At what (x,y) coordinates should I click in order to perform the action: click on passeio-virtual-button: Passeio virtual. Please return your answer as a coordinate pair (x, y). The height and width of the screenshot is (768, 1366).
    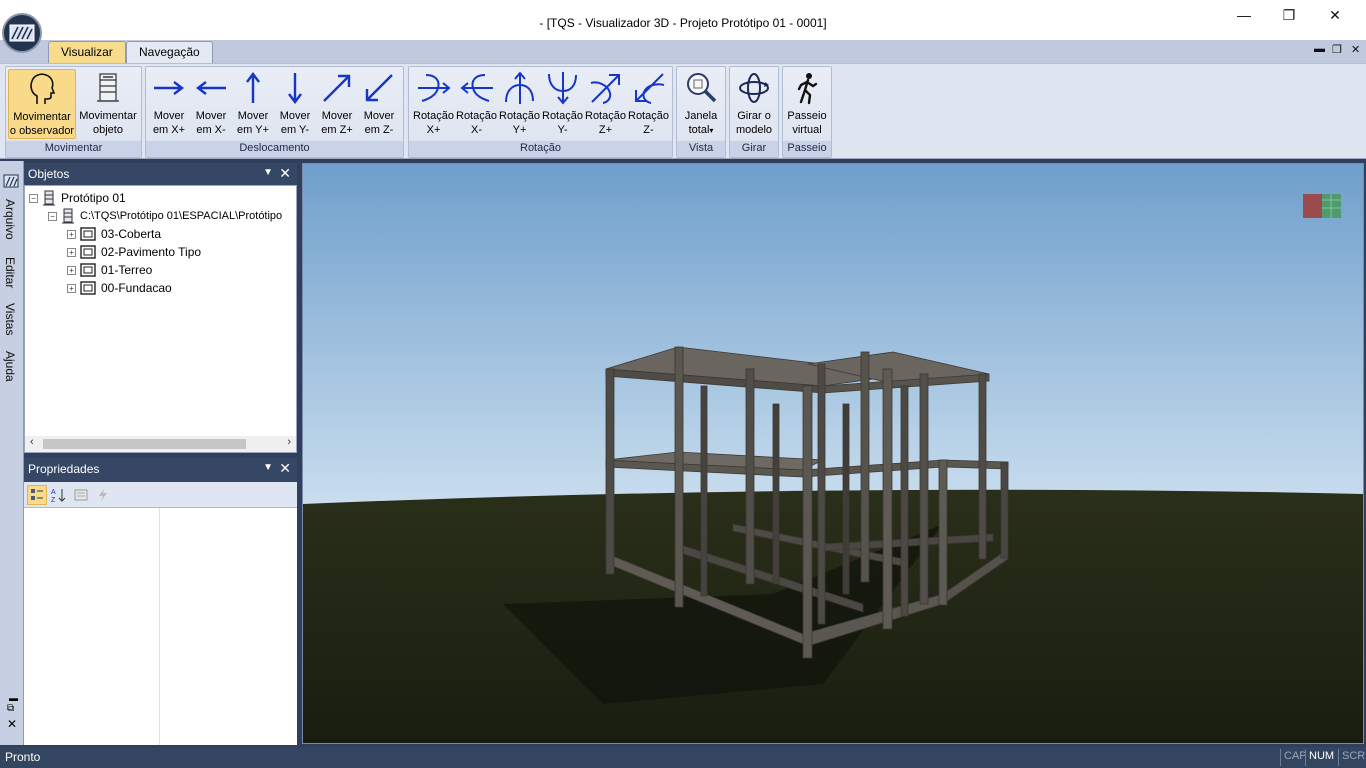
    Looking at the image, I should click on (807, 104).